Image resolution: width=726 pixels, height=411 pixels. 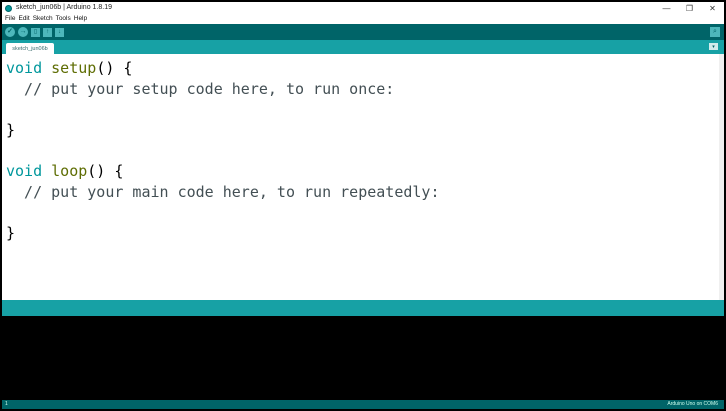 I want to click on tab-sketch-jun06b: sketch_jun06b, so click(x=30, y=48).